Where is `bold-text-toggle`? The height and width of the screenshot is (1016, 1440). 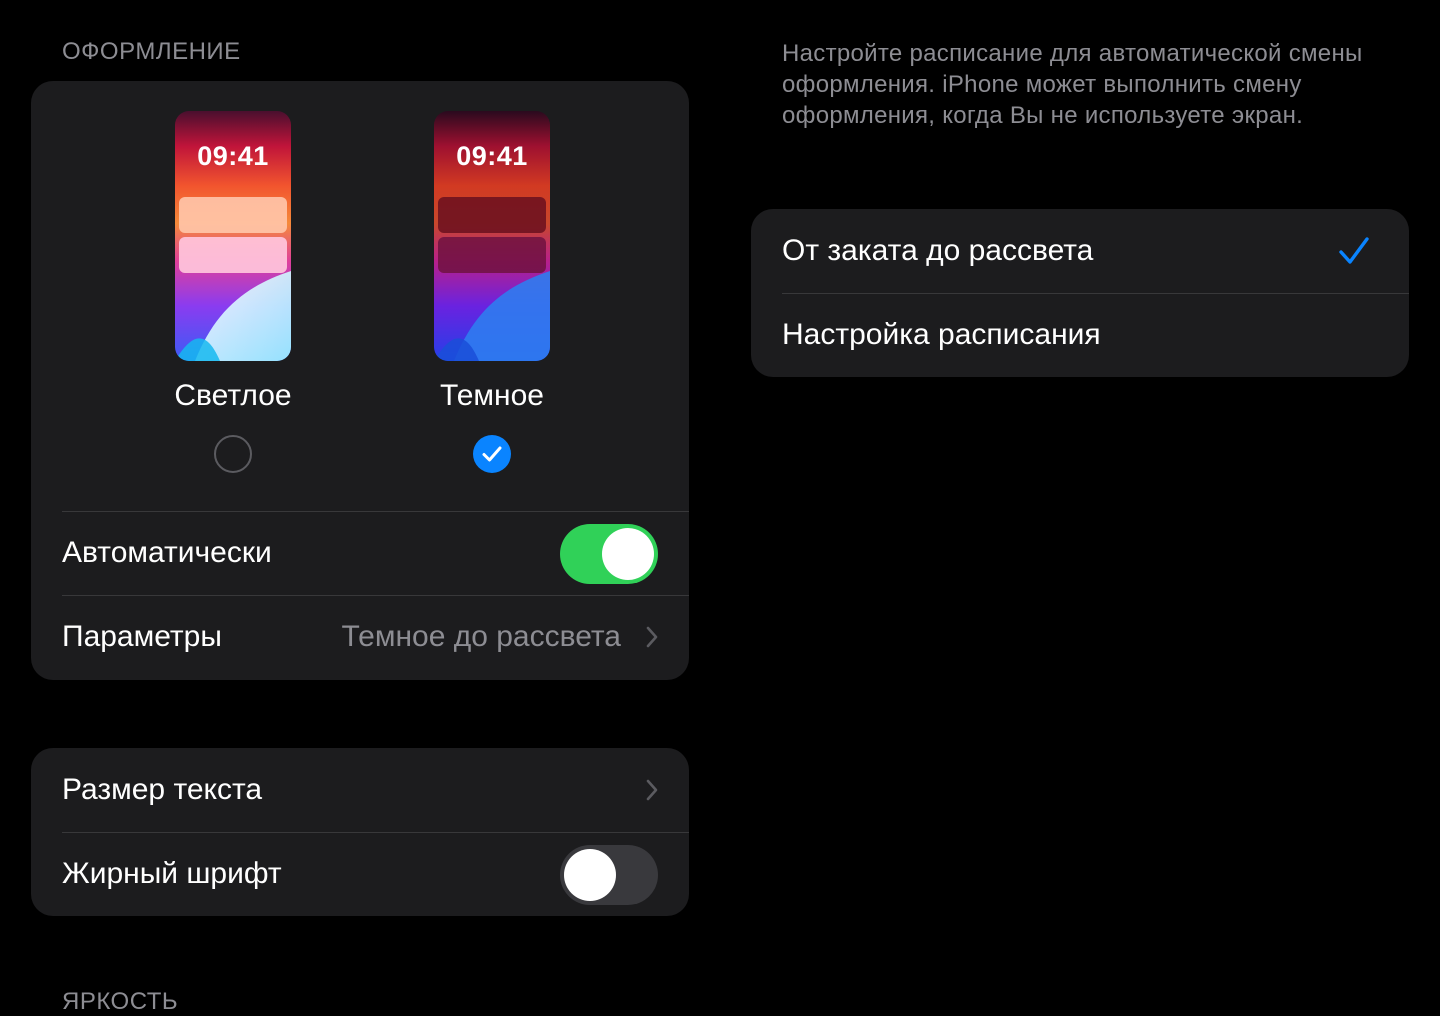
bold-text-toggle is located at coordinates (609, 875).